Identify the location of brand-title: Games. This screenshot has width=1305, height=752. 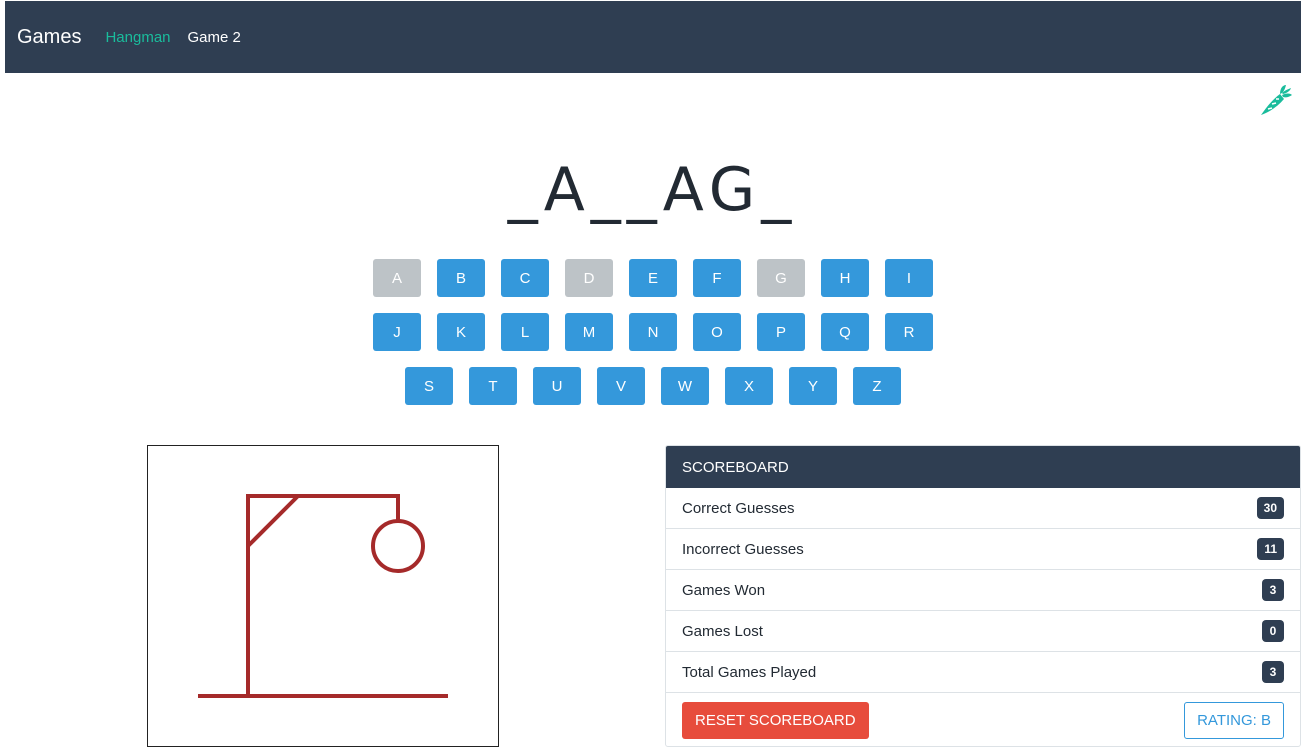
(49, 37).